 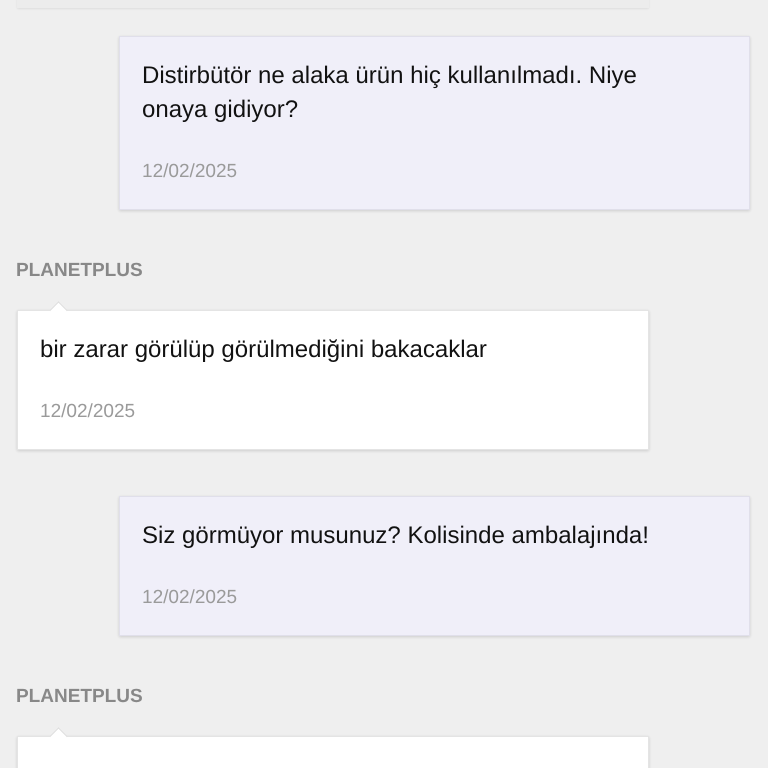 I want to click on message-text: Distirbütör ne alaka ürün hiç kullanılmadı. Niye onaya gidiyor?, so click(x=390, y=93).